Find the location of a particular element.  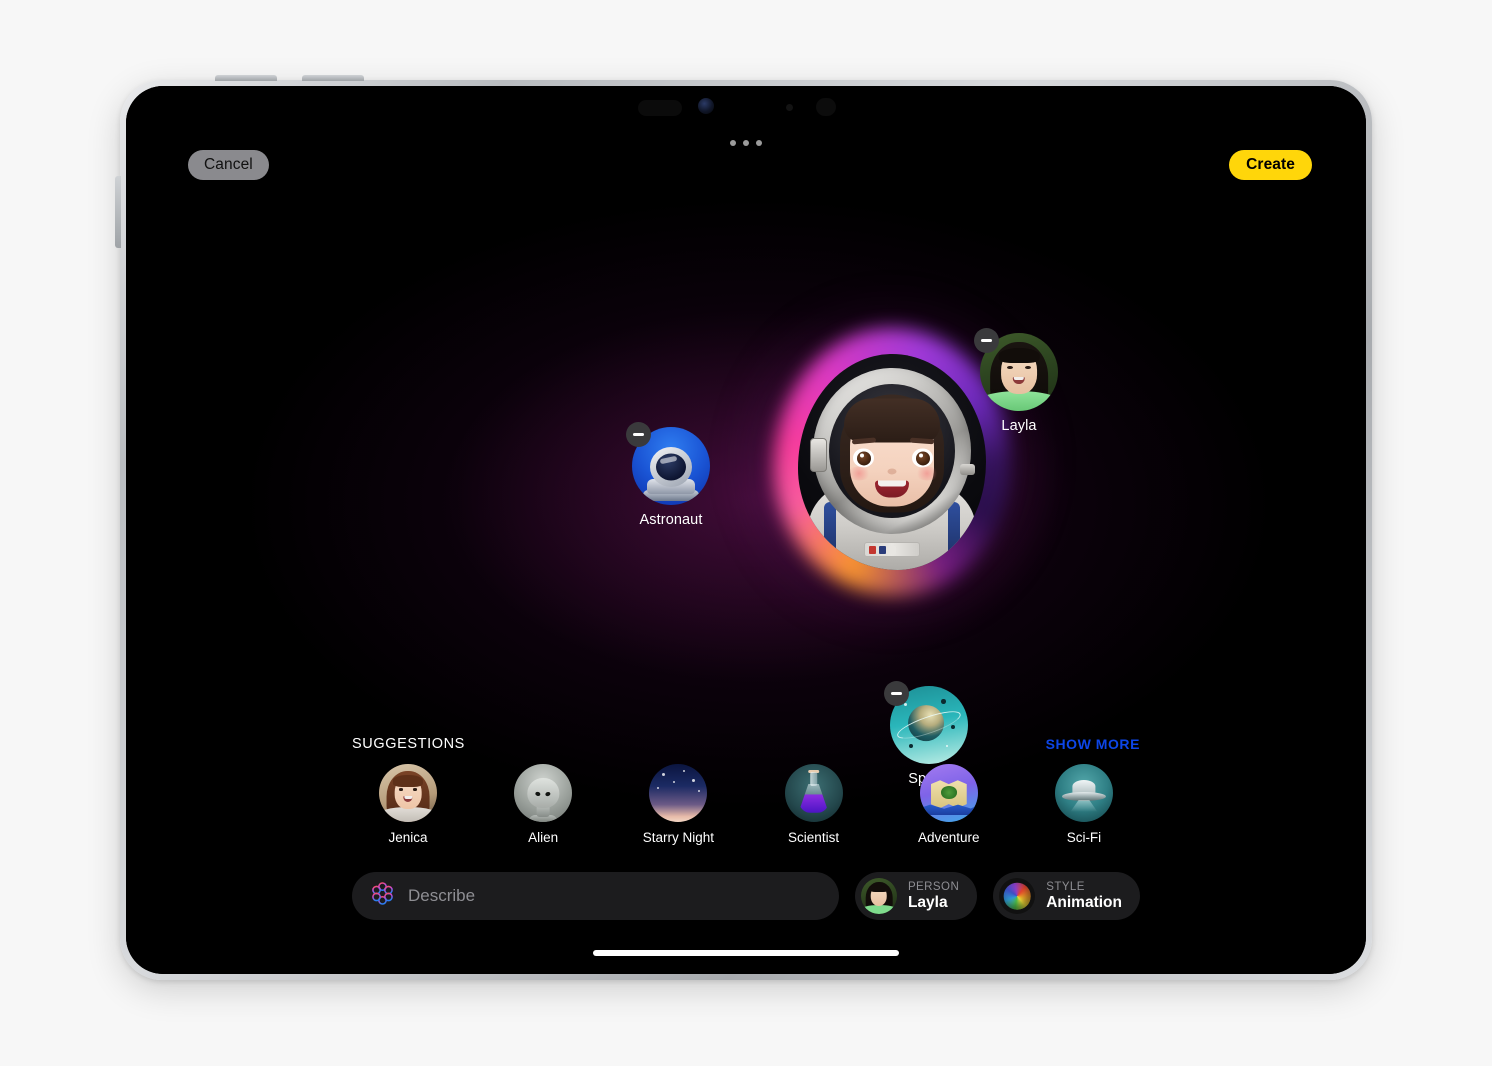

front-camera-pill is located at coordinates (660, 108).